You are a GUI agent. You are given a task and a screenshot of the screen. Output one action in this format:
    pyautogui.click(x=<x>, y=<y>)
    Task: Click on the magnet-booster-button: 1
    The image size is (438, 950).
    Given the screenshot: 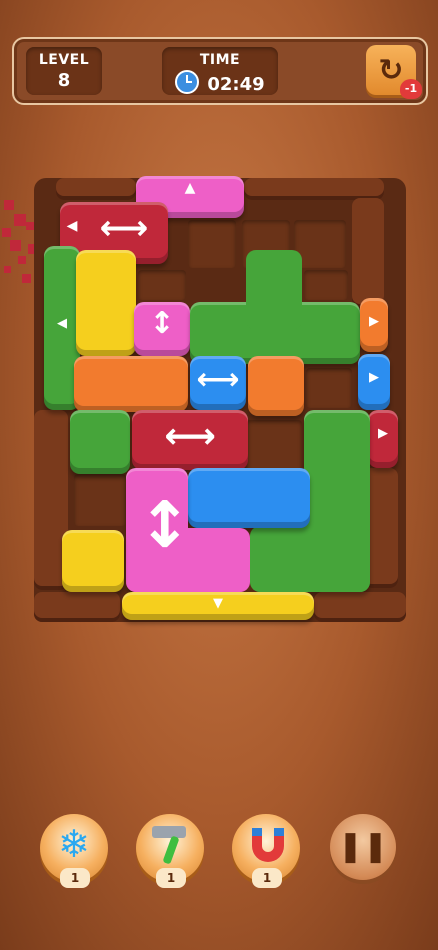 What is the action you would take?
    pyautogui.click(x=266, y=851)
    